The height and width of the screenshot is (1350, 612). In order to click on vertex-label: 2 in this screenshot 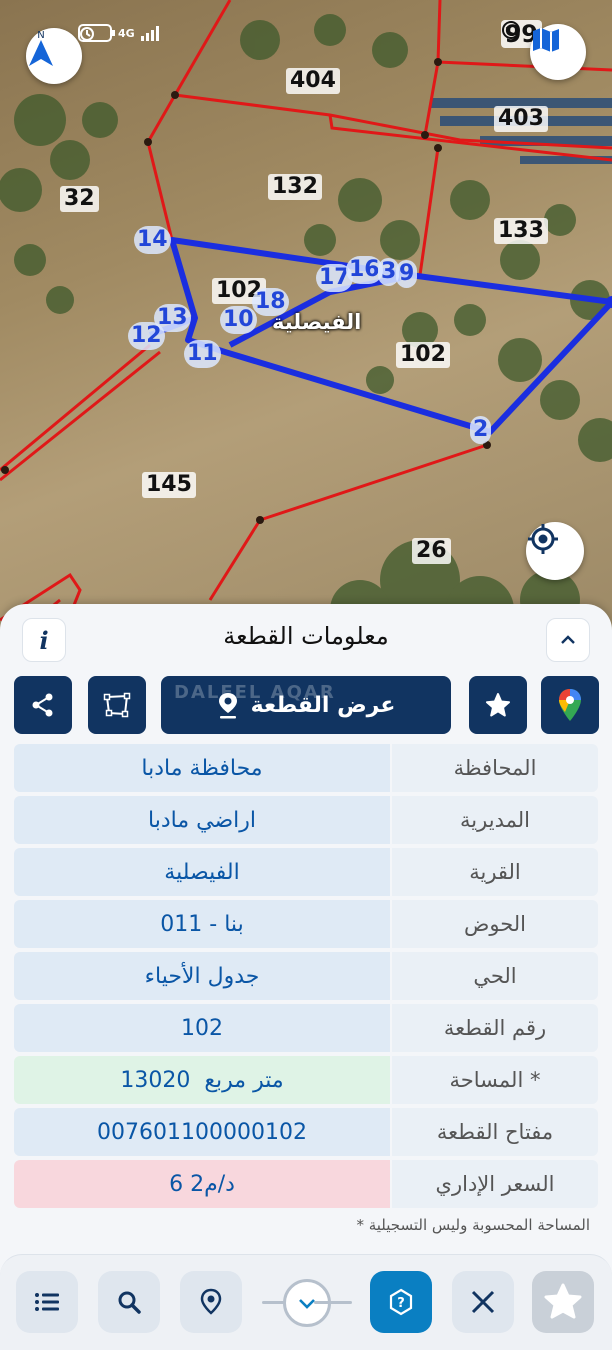, I will do `click(481, 430)`.